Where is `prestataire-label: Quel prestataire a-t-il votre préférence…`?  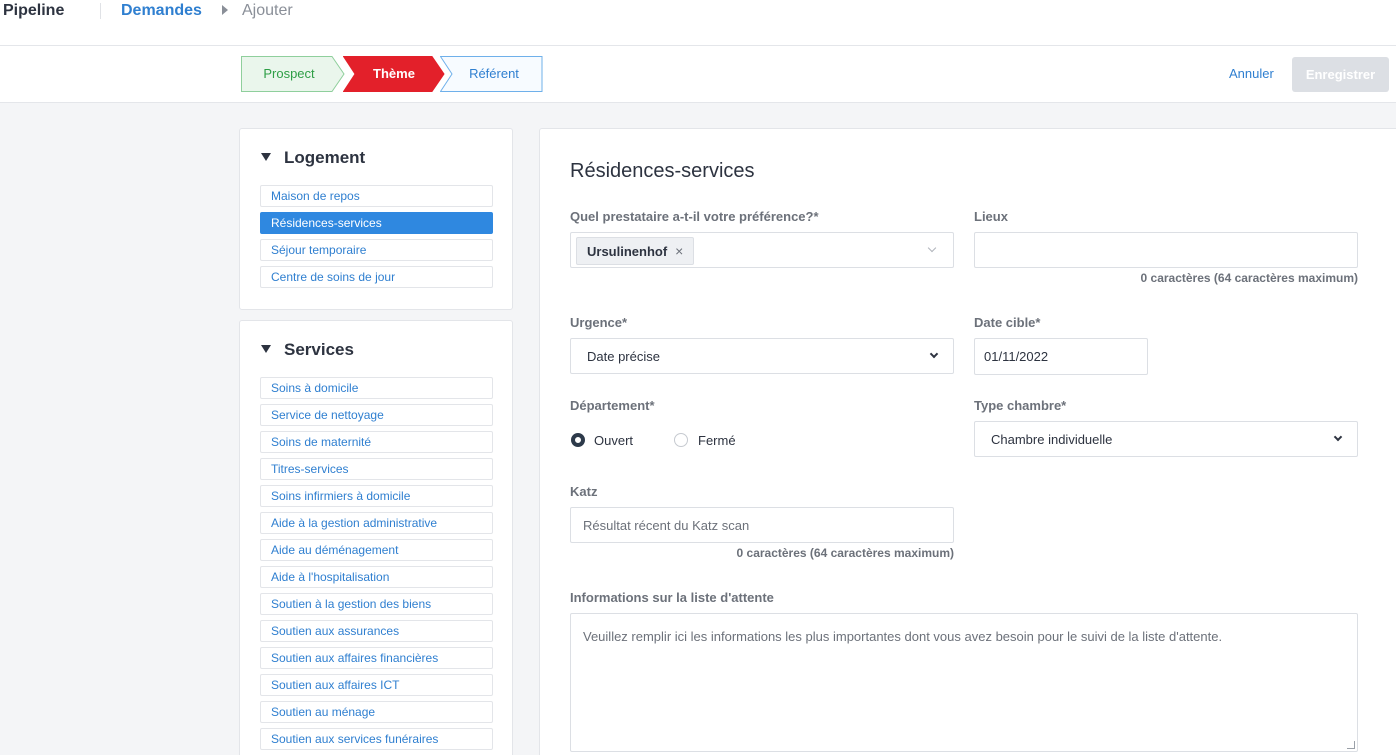 prestataire-label: Quel prestataire a-t-il votre préférence… is located at coordinates (694, 216).